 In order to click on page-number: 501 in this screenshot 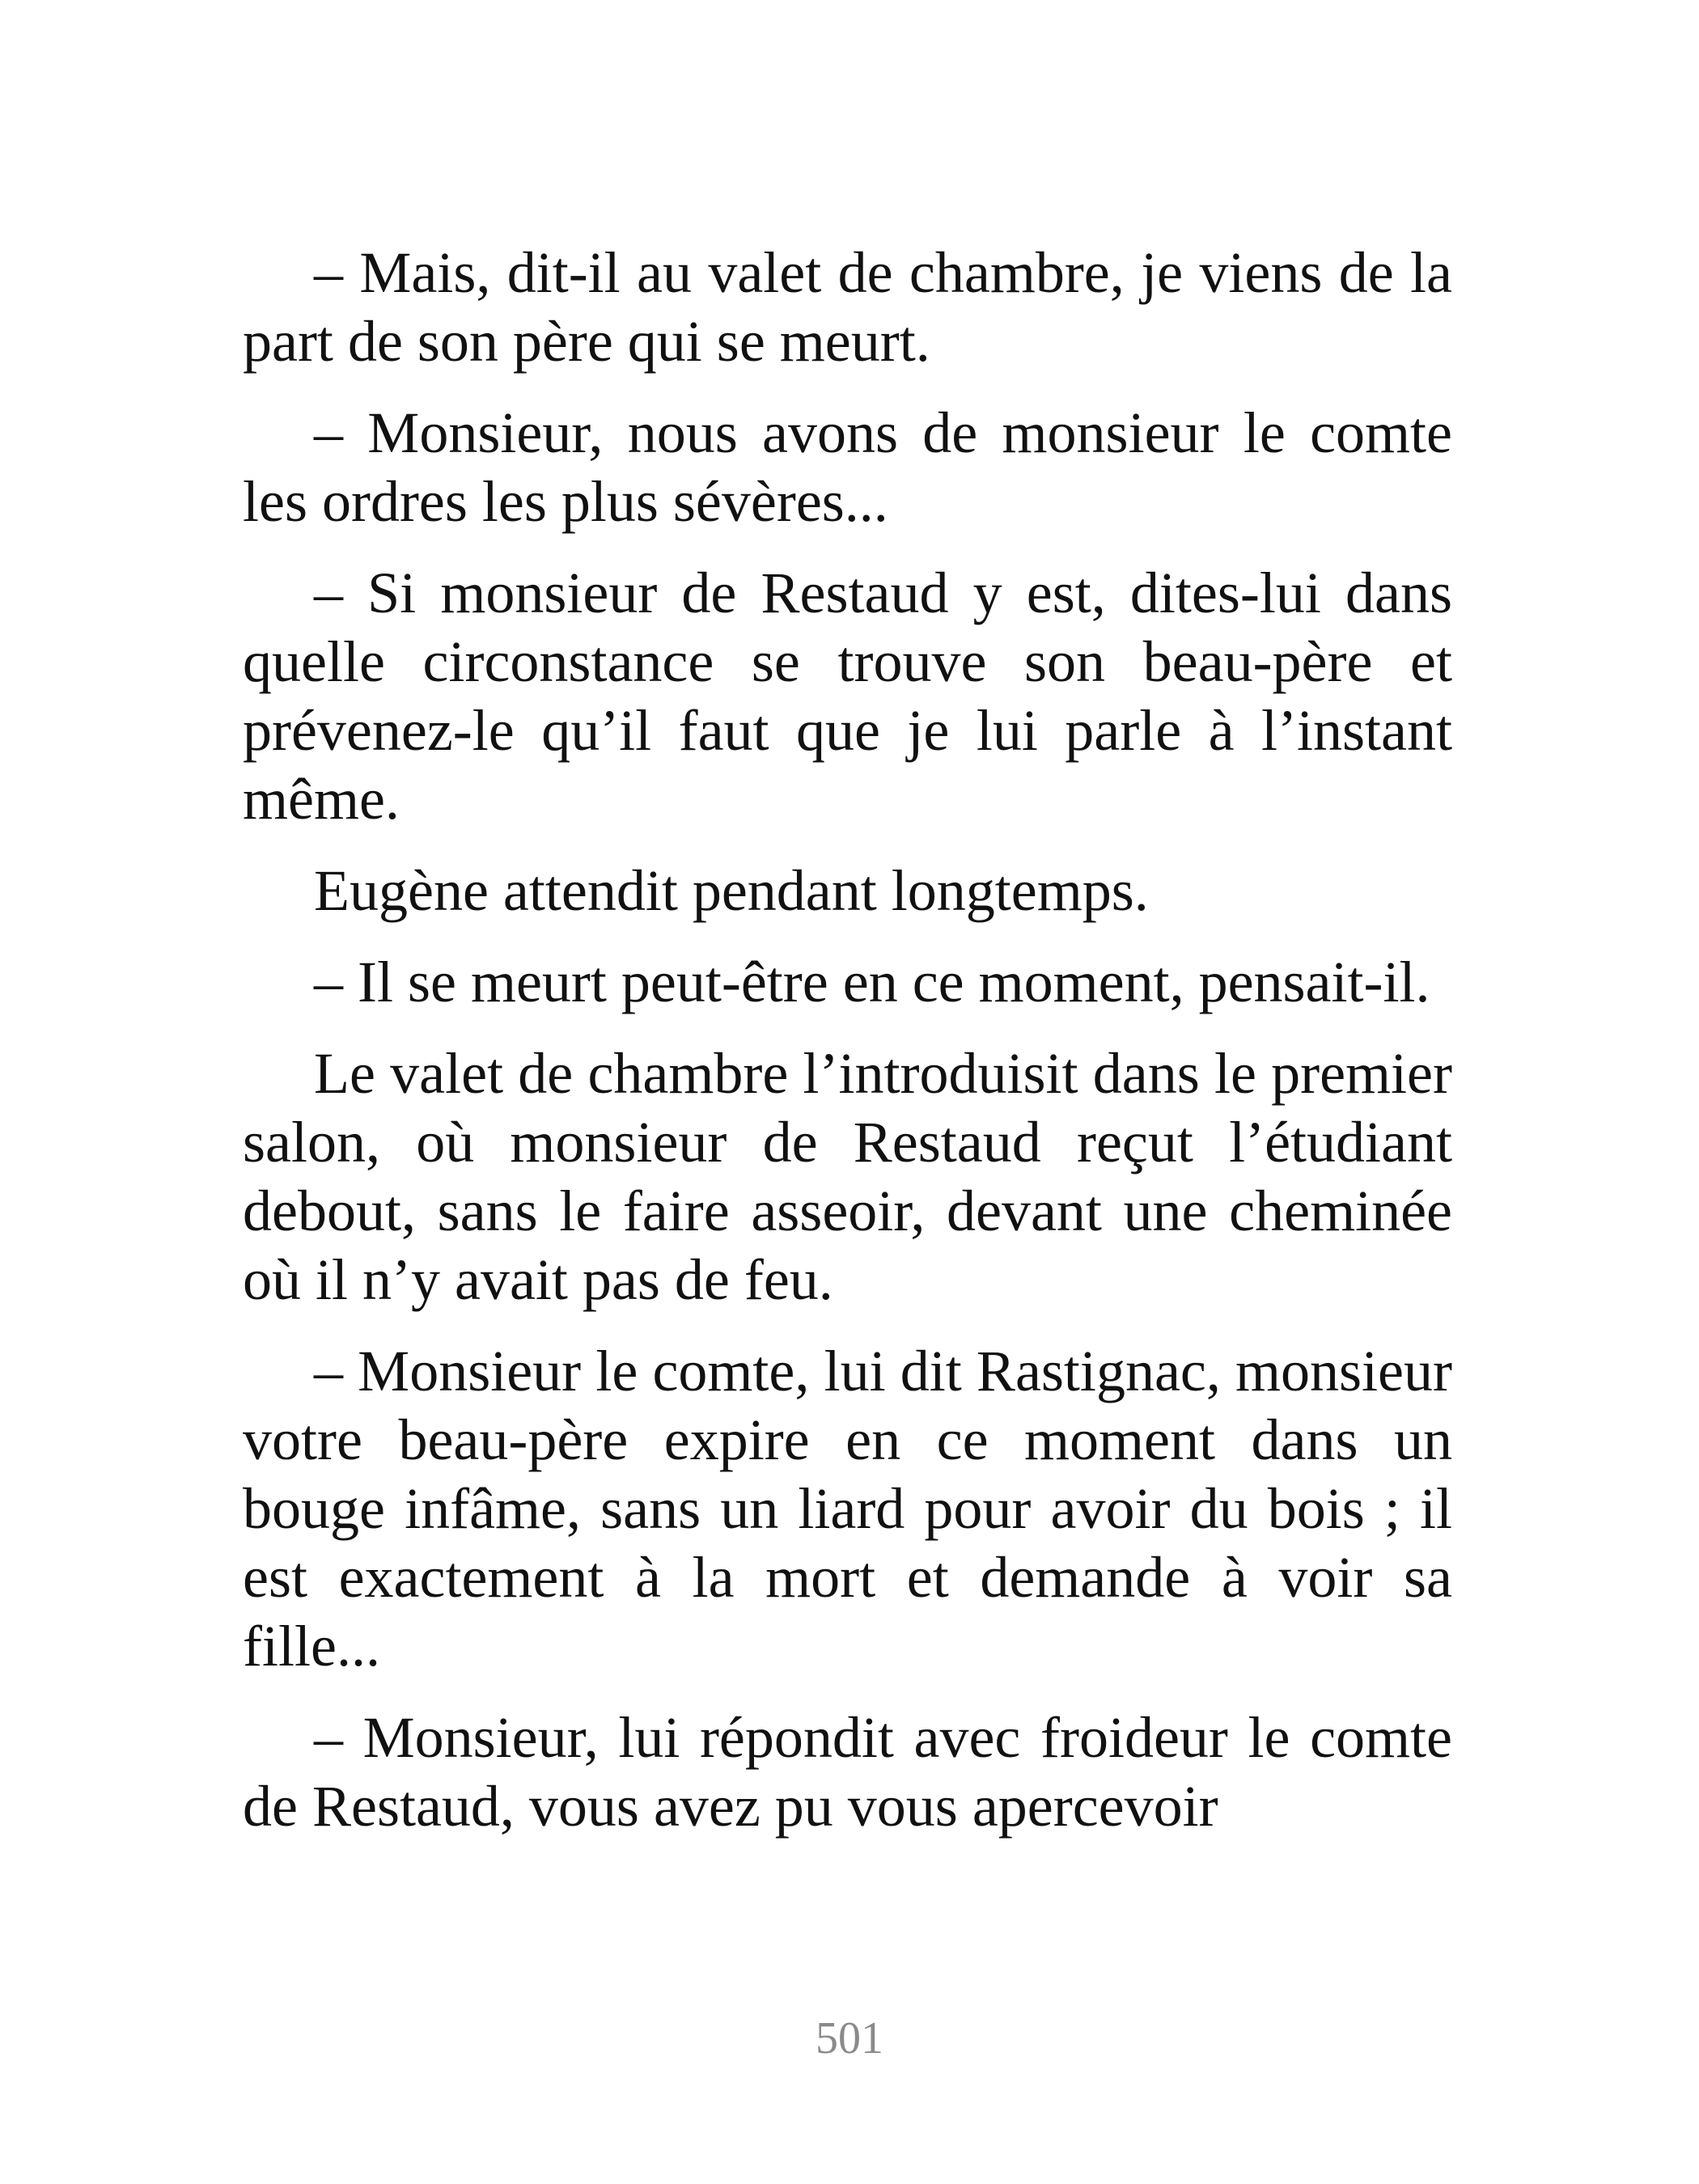, I will do `click(849, 2038)`.